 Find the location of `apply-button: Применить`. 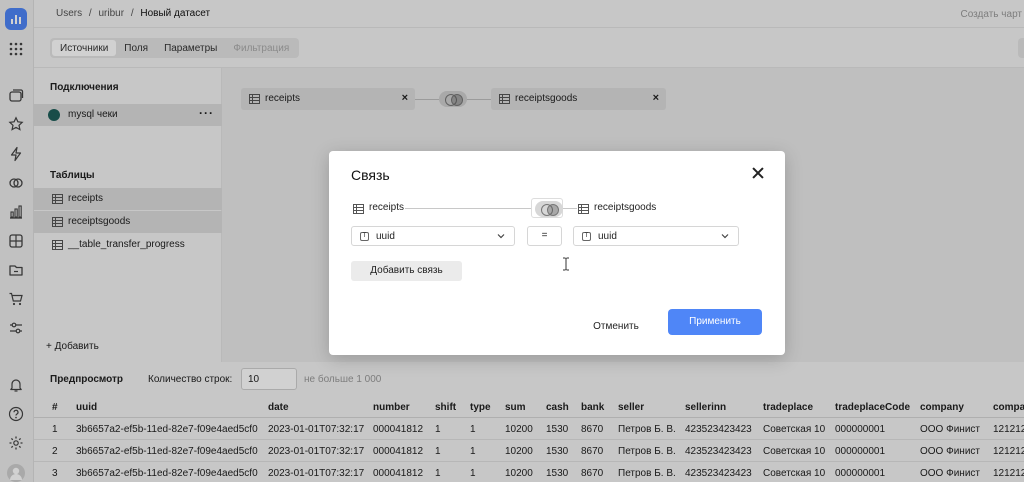

apply-button: Применить is located at coordinates (715, 322).